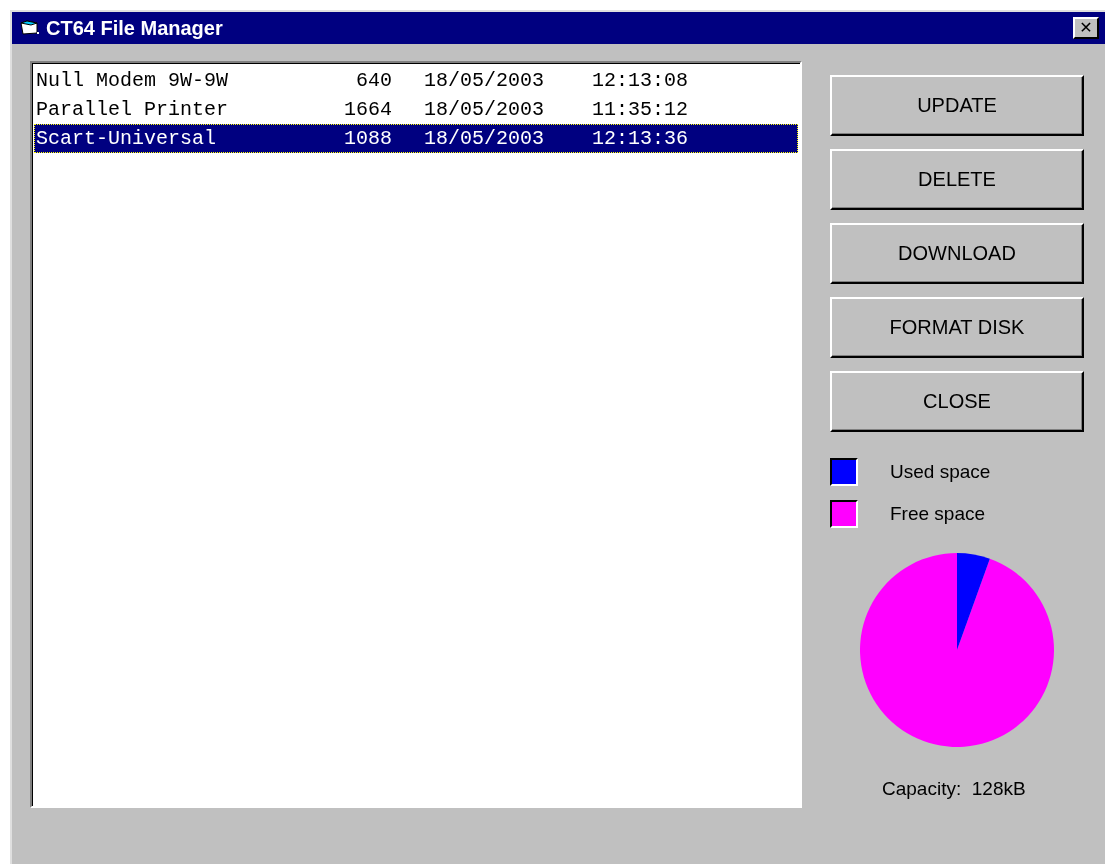  Describe the element at coordinates (416, 138) in the screenshot. I see `file-row: Scart-Universal 1088 18/05/2003 12:13:36` at that location.